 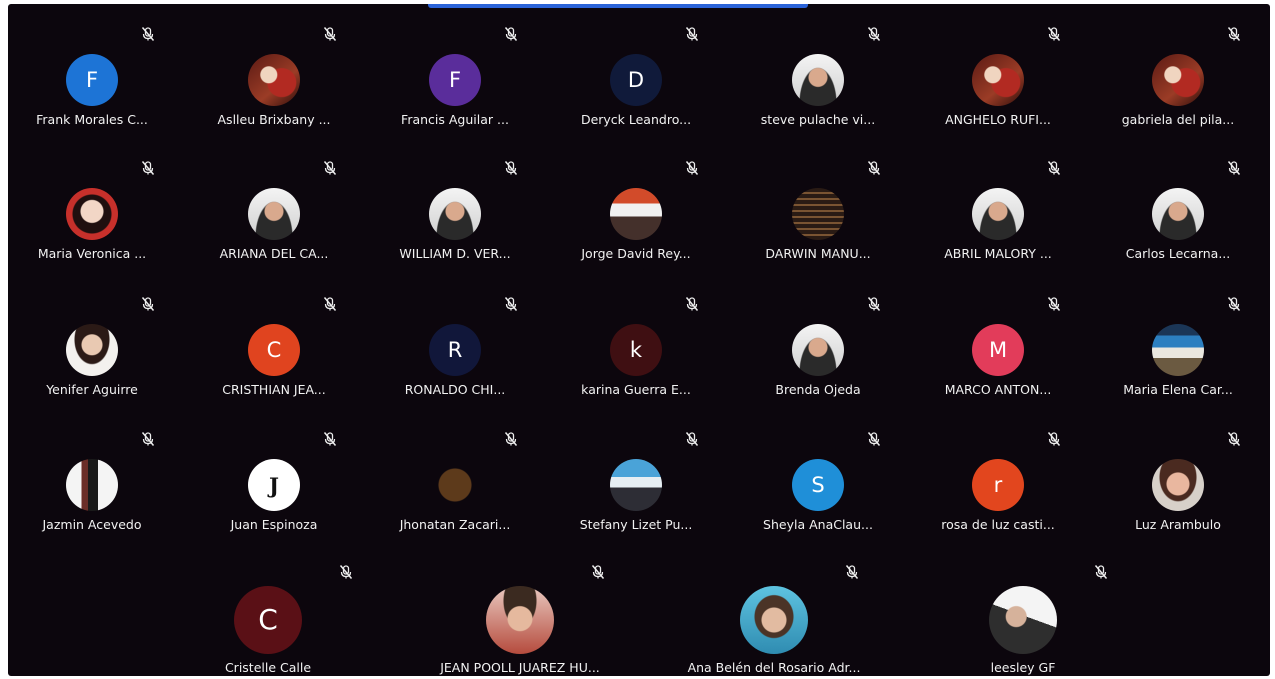 What do you see at coordinates (274, 524) in the screenshot?
I see `participant-name: Juan Espinoza` at bounding box center [274, 524].